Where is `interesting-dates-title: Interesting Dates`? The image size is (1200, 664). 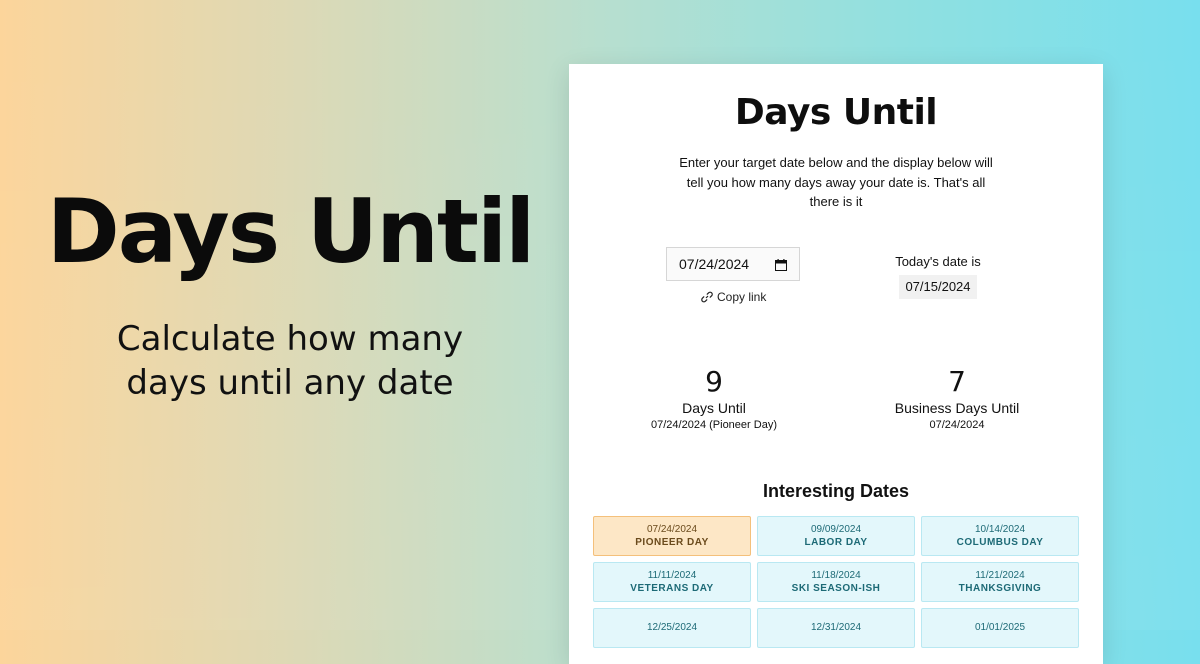 interesting-dates-title: Interesting Dates is located at coordinates (836, 491).